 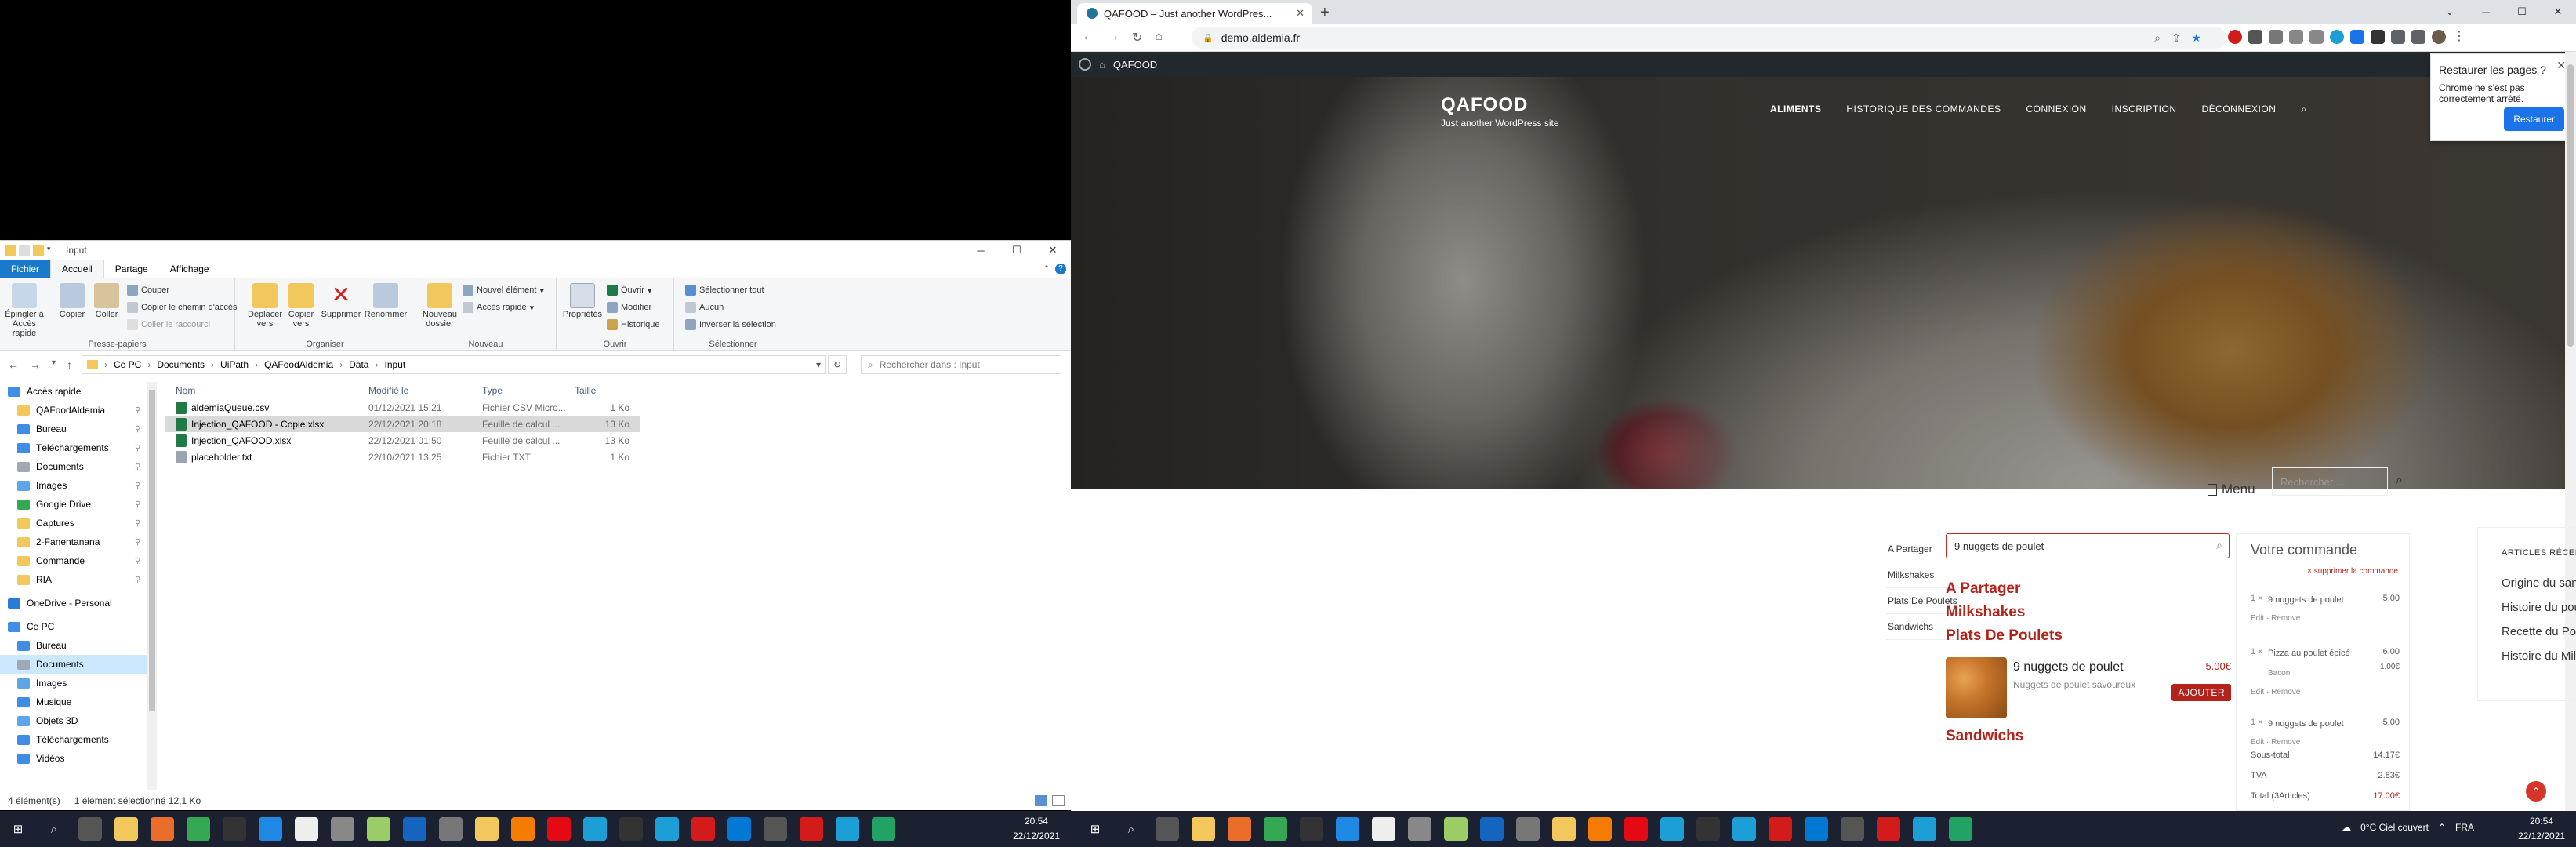 What do you see at coordinates (504, 290) in the screenshot?
I see `new-item-button: Nouvel élément ▾` at bounding box center [504, 290].